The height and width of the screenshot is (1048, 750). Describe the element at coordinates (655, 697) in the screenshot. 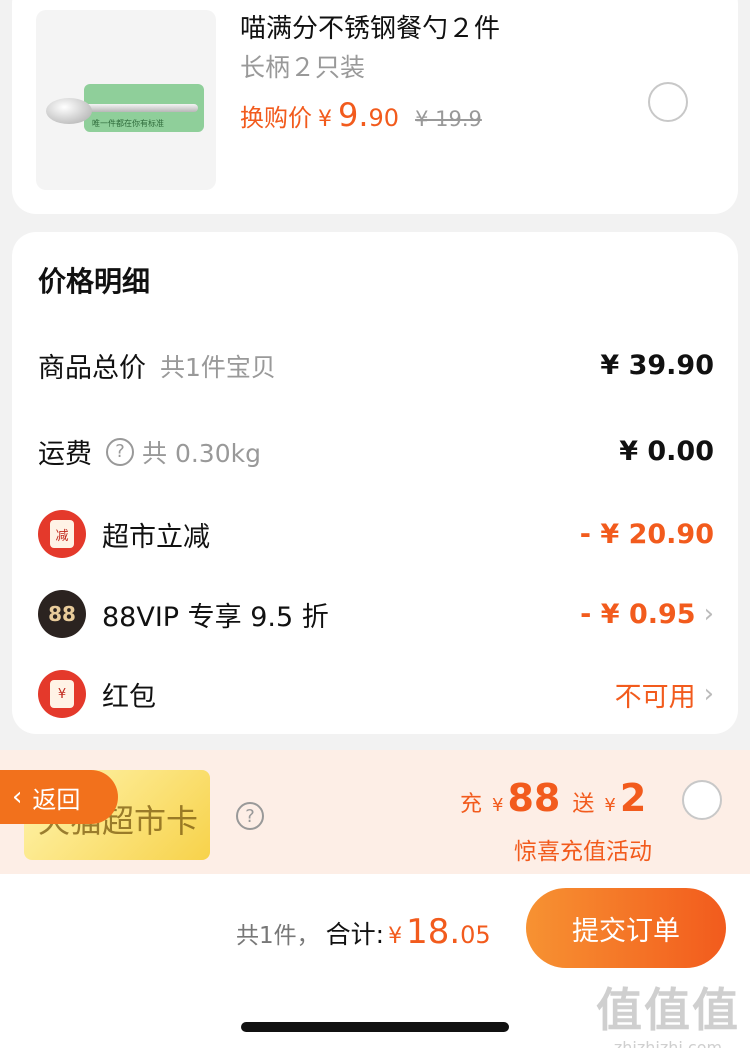

I see `red-packet-status: 不可用` at that location.